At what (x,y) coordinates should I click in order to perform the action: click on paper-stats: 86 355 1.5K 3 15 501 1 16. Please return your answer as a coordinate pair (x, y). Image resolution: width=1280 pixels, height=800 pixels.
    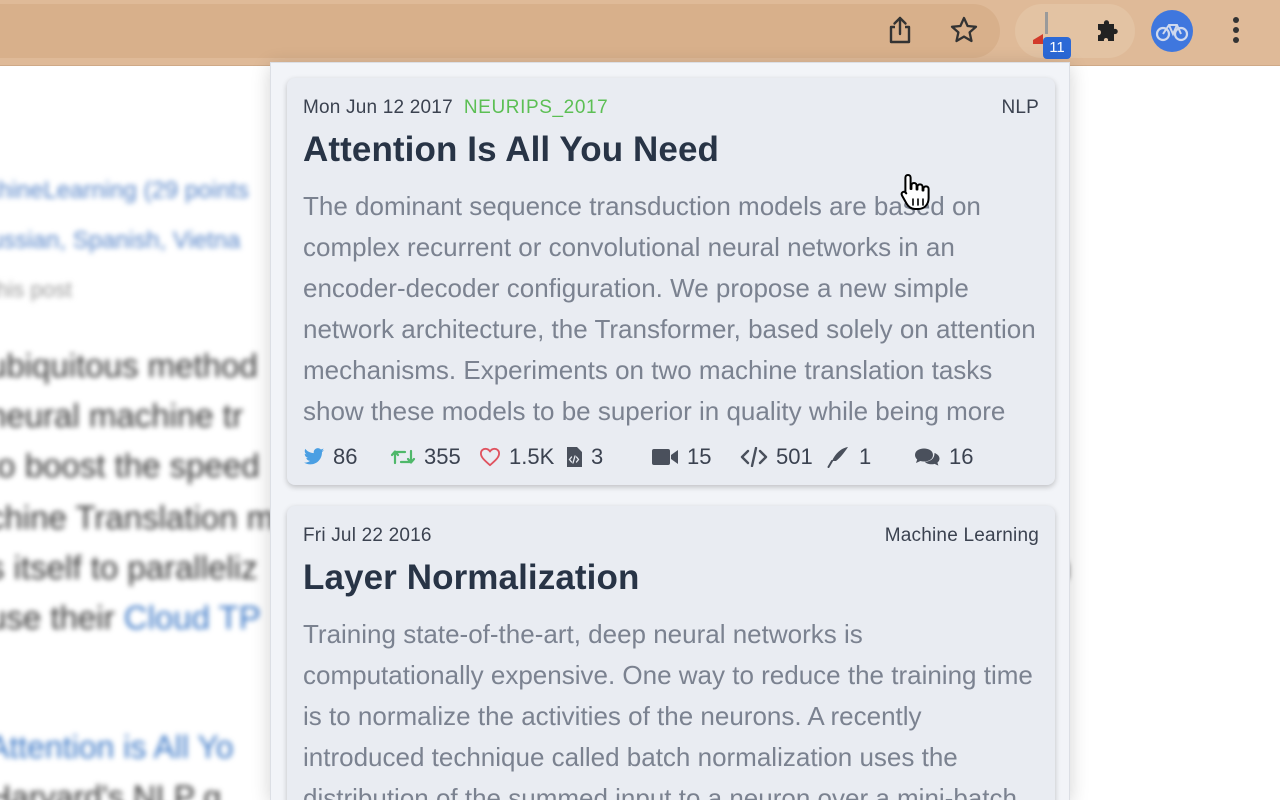
    Looking at the image, I should click on (653, 457).